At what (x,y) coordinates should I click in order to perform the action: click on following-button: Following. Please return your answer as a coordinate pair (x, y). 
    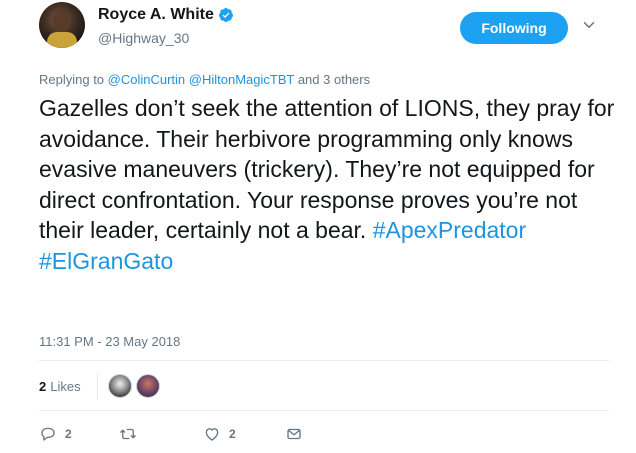
    Looking at the image, I should click on (514, 28).